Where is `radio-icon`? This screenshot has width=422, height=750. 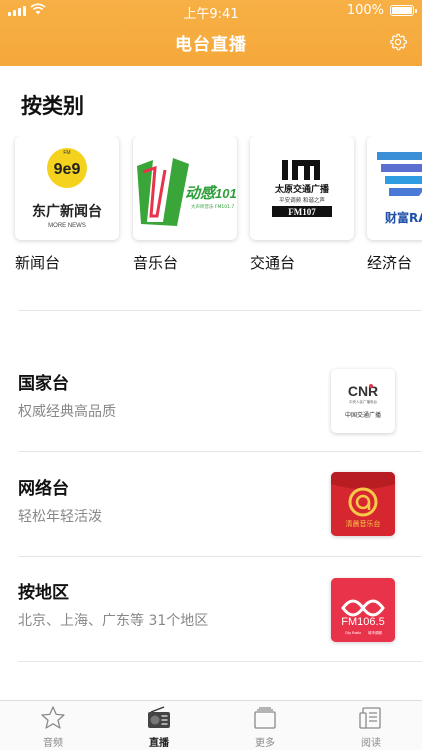 radio-icon is located at coordinates (159, 717).